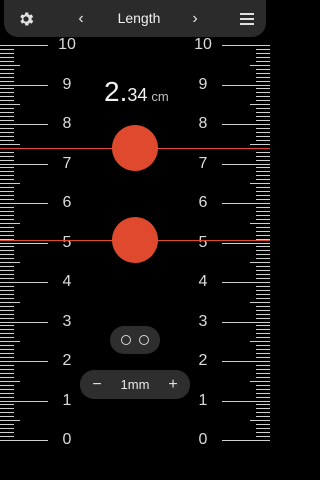  I want to click on scale-label-right: 9, so click(203, 84).